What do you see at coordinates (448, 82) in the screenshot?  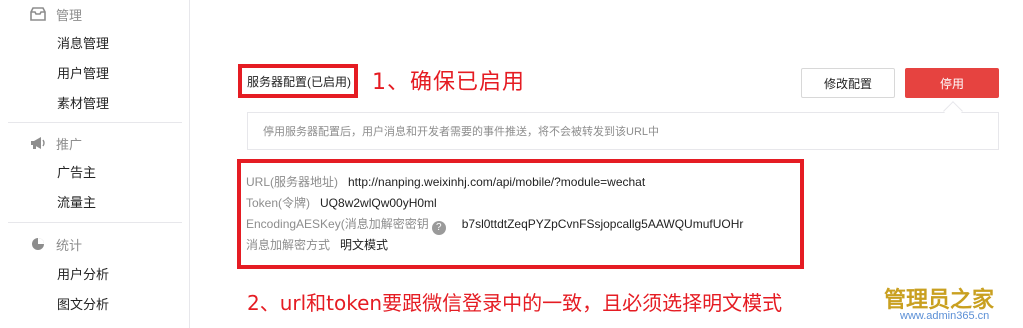 I see `annotation-ensure-enabled: 1、确保已启用` at bounding box center [448, 82].